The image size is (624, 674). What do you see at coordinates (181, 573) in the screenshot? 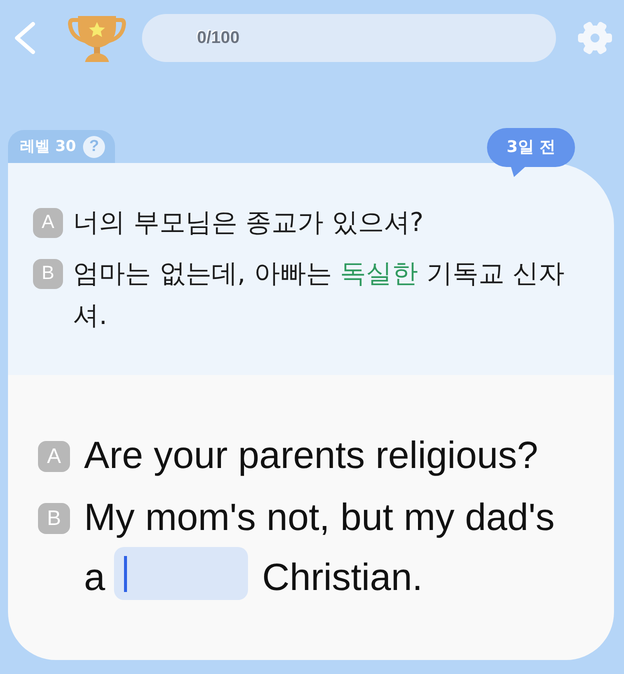
I see `answer-field` at bounding box center [181, 573].